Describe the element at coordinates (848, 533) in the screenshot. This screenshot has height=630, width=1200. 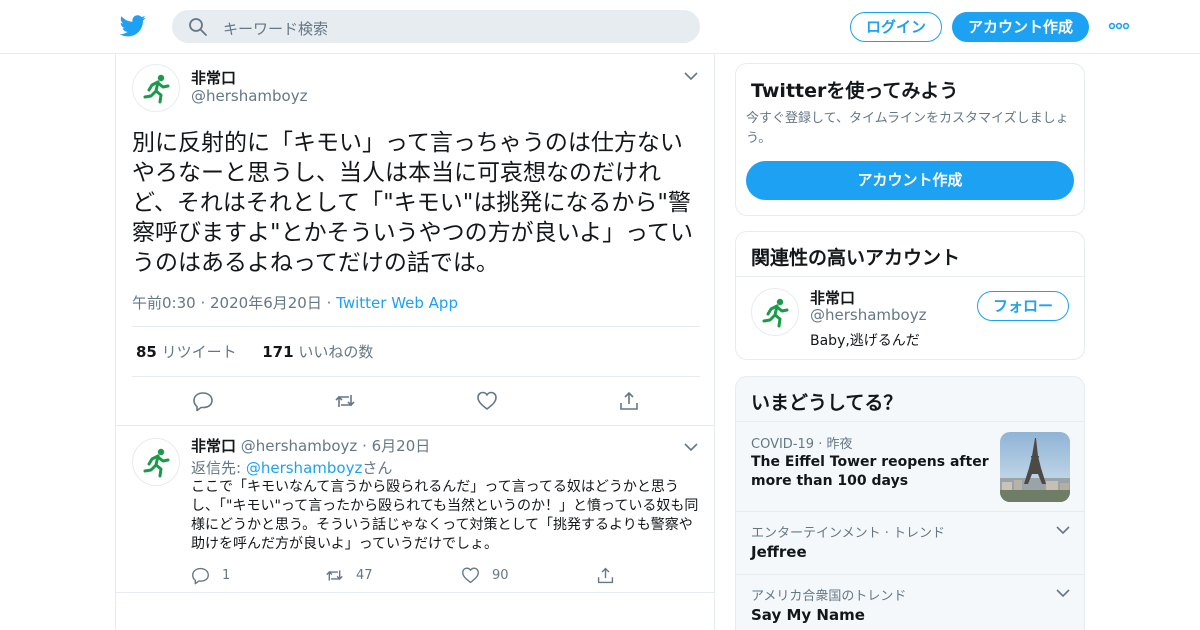
I see `trend-category: エンターテインメント · トレンド` at that location.